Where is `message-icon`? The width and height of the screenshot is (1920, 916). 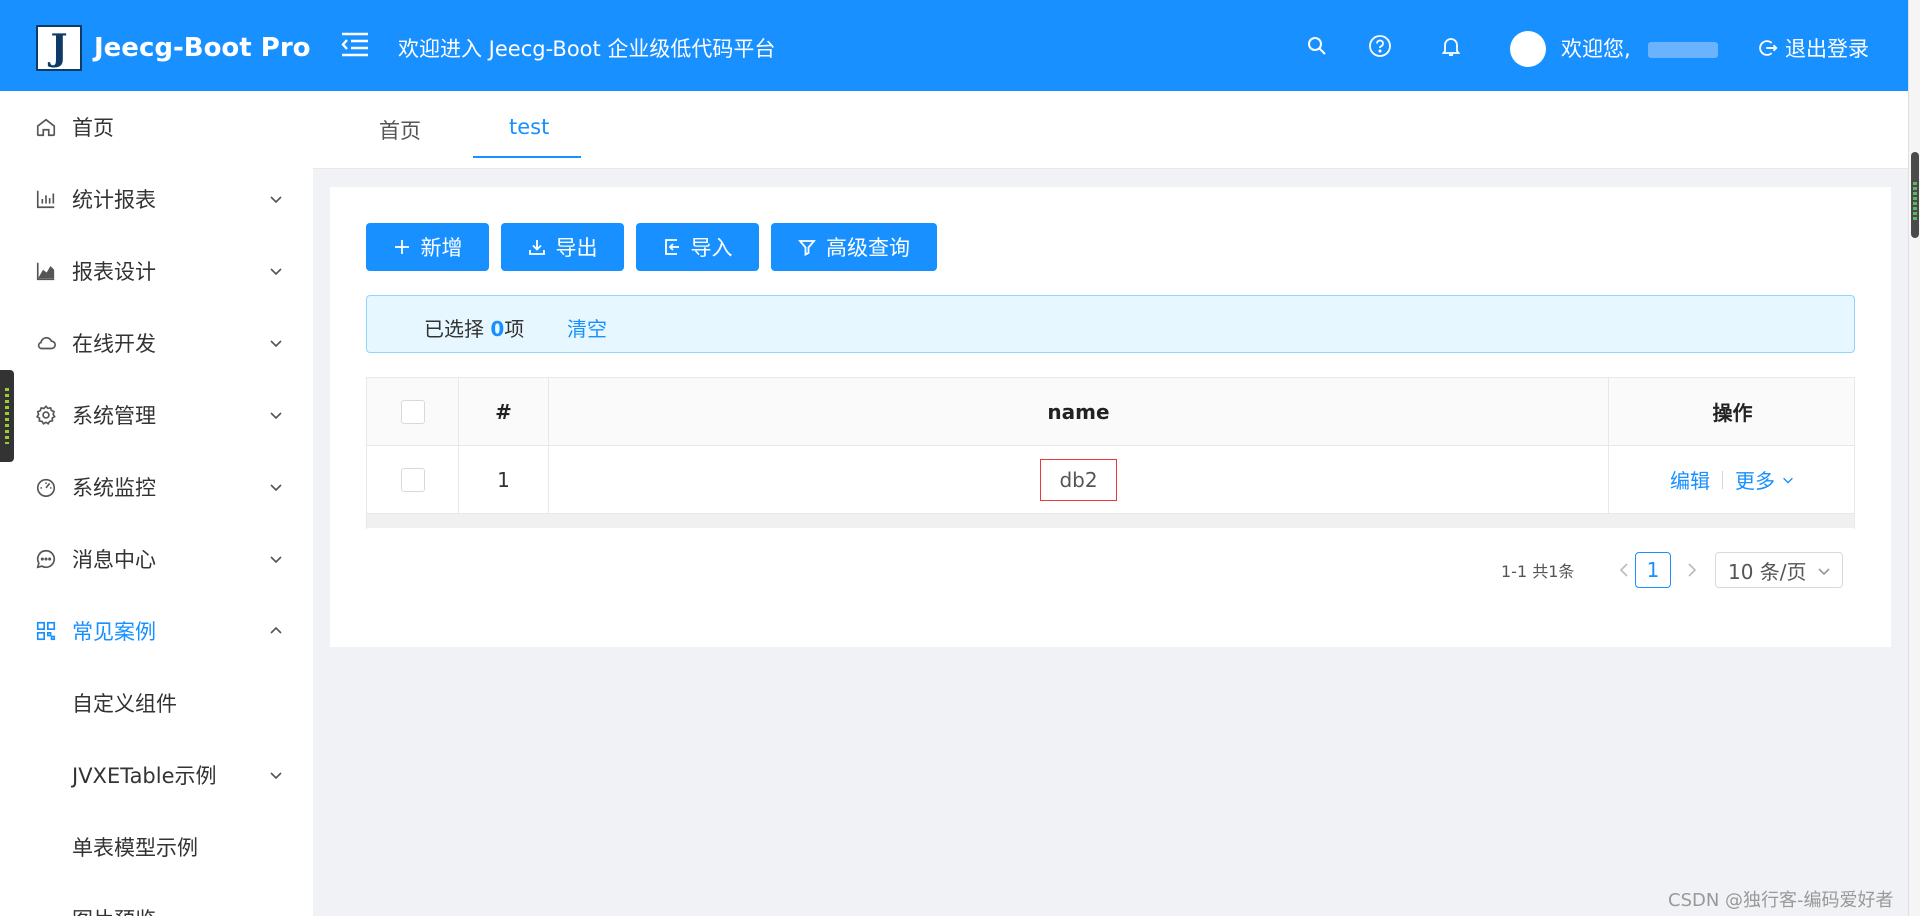
message-icon is located at coordinates (46, 559).